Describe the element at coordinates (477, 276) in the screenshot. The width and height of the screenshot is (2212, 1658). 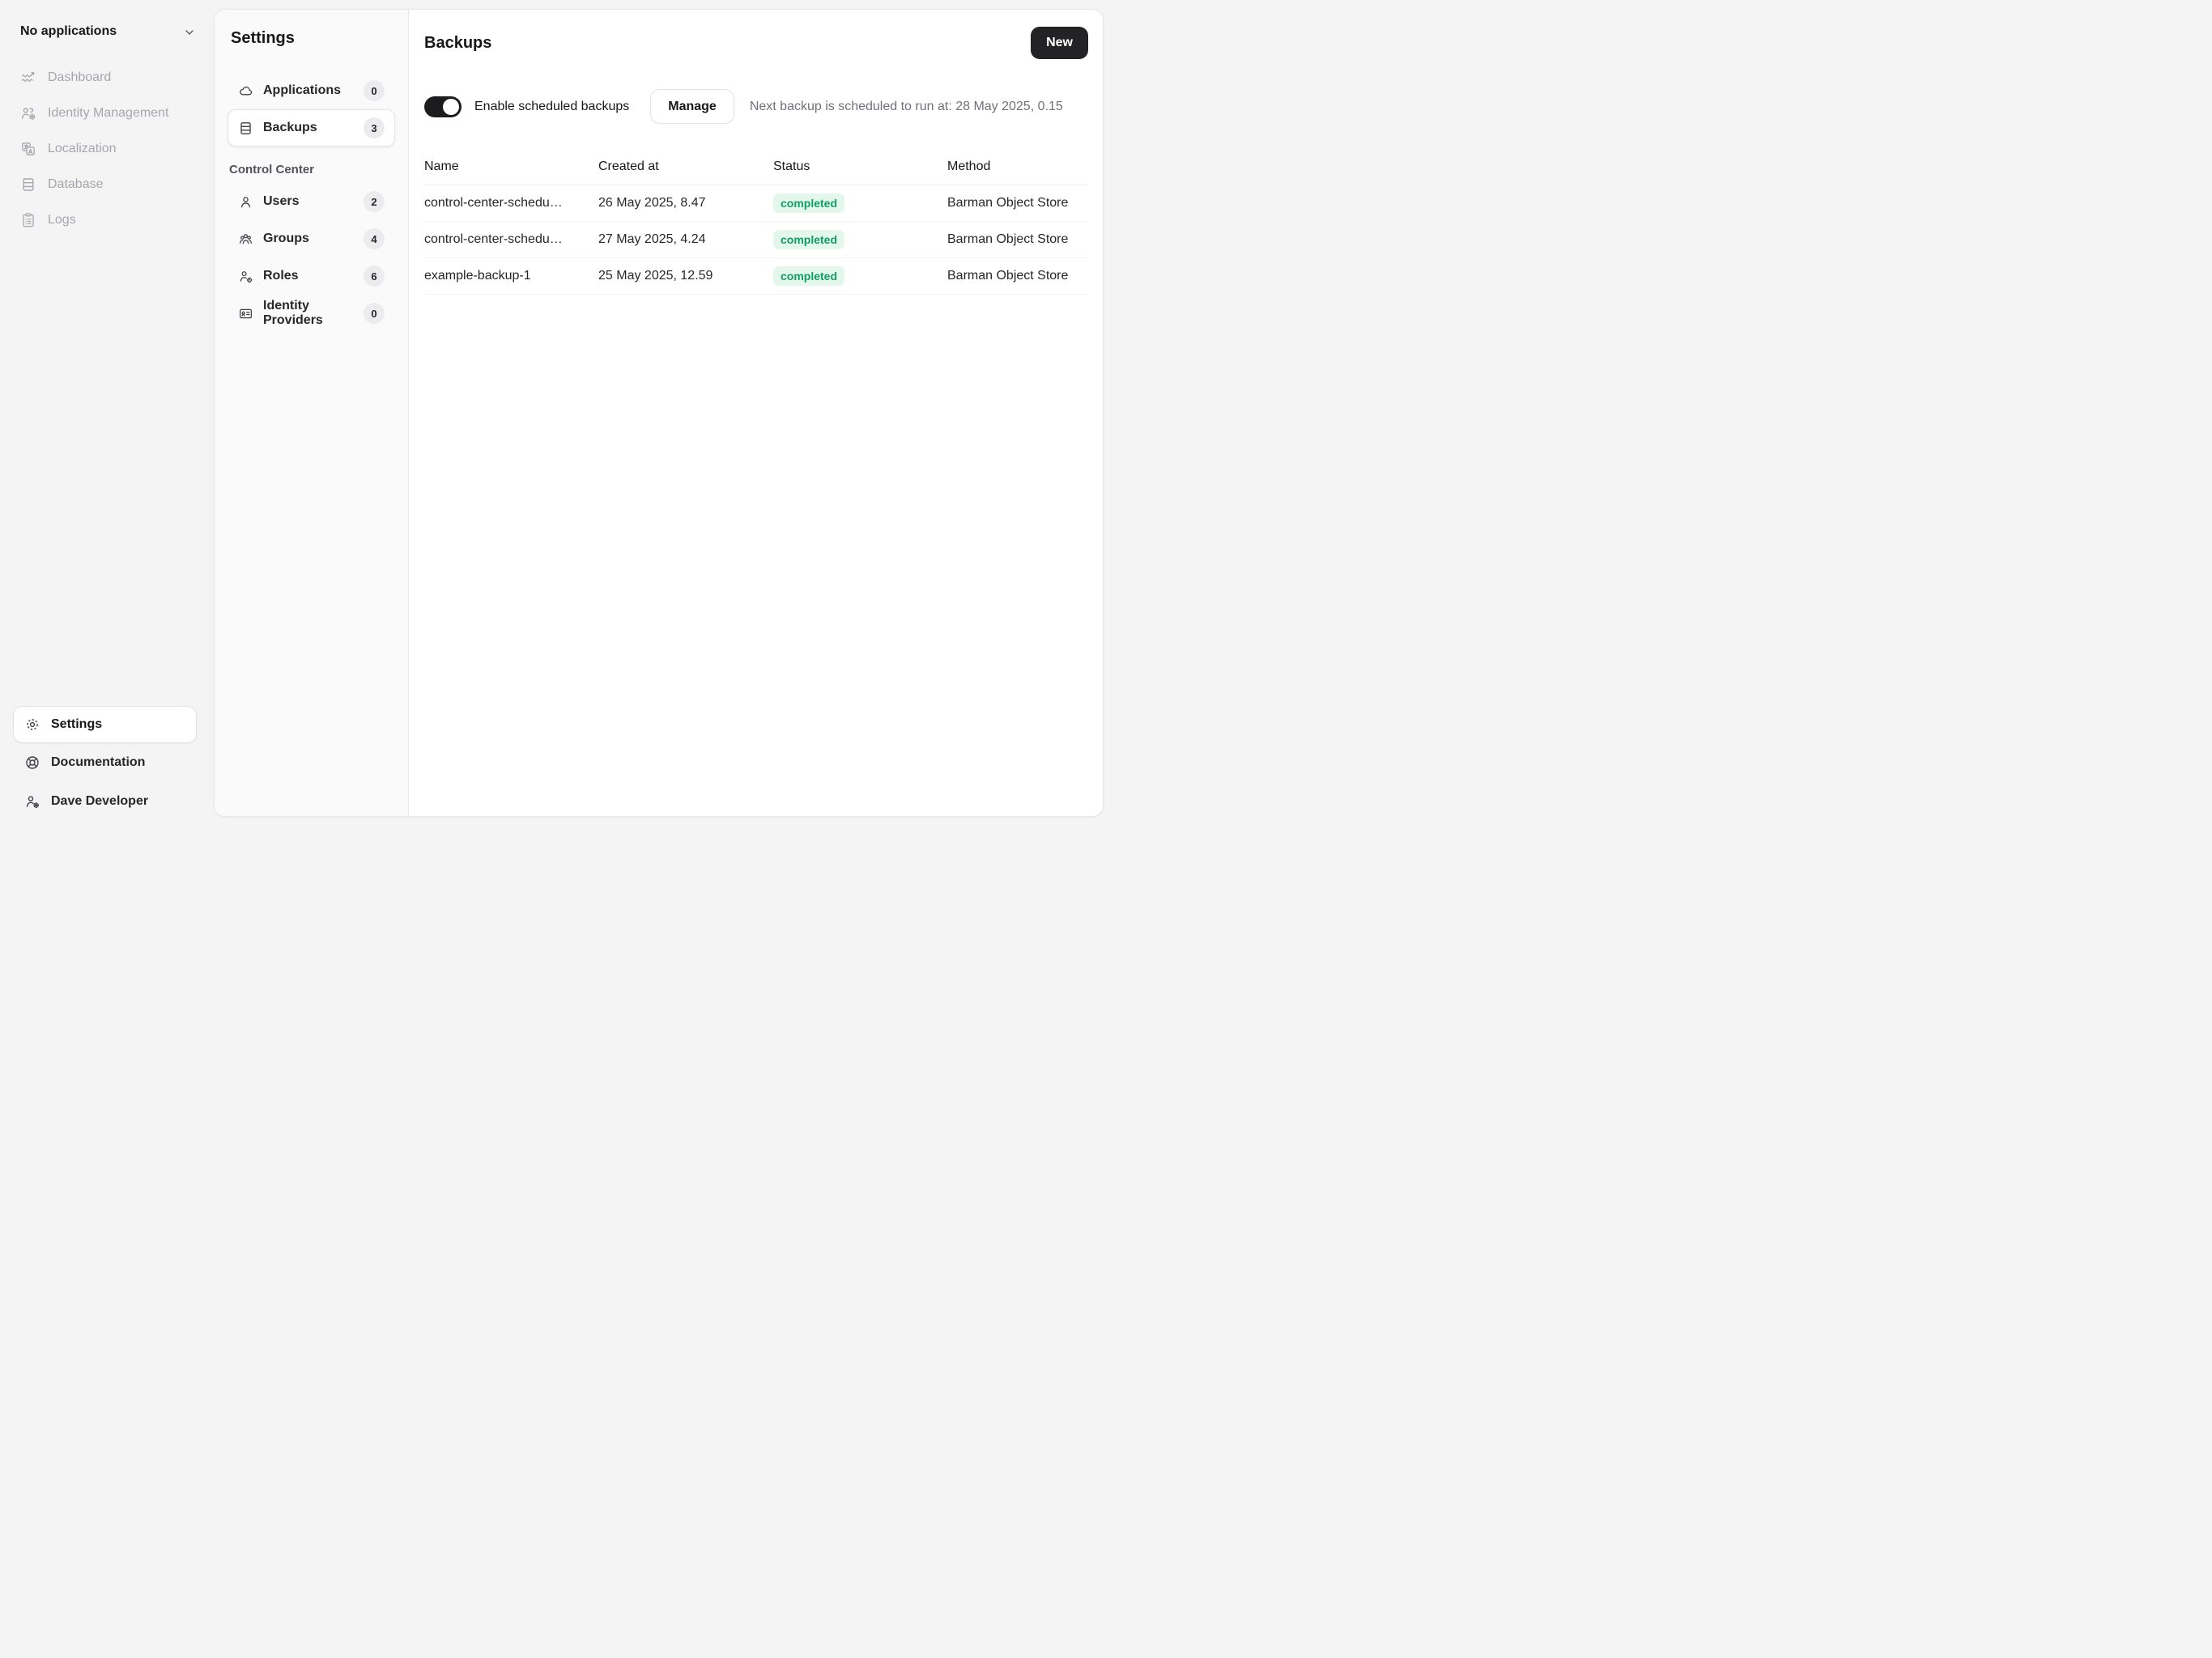
I see `backup-name: example-backup-1` at that location.